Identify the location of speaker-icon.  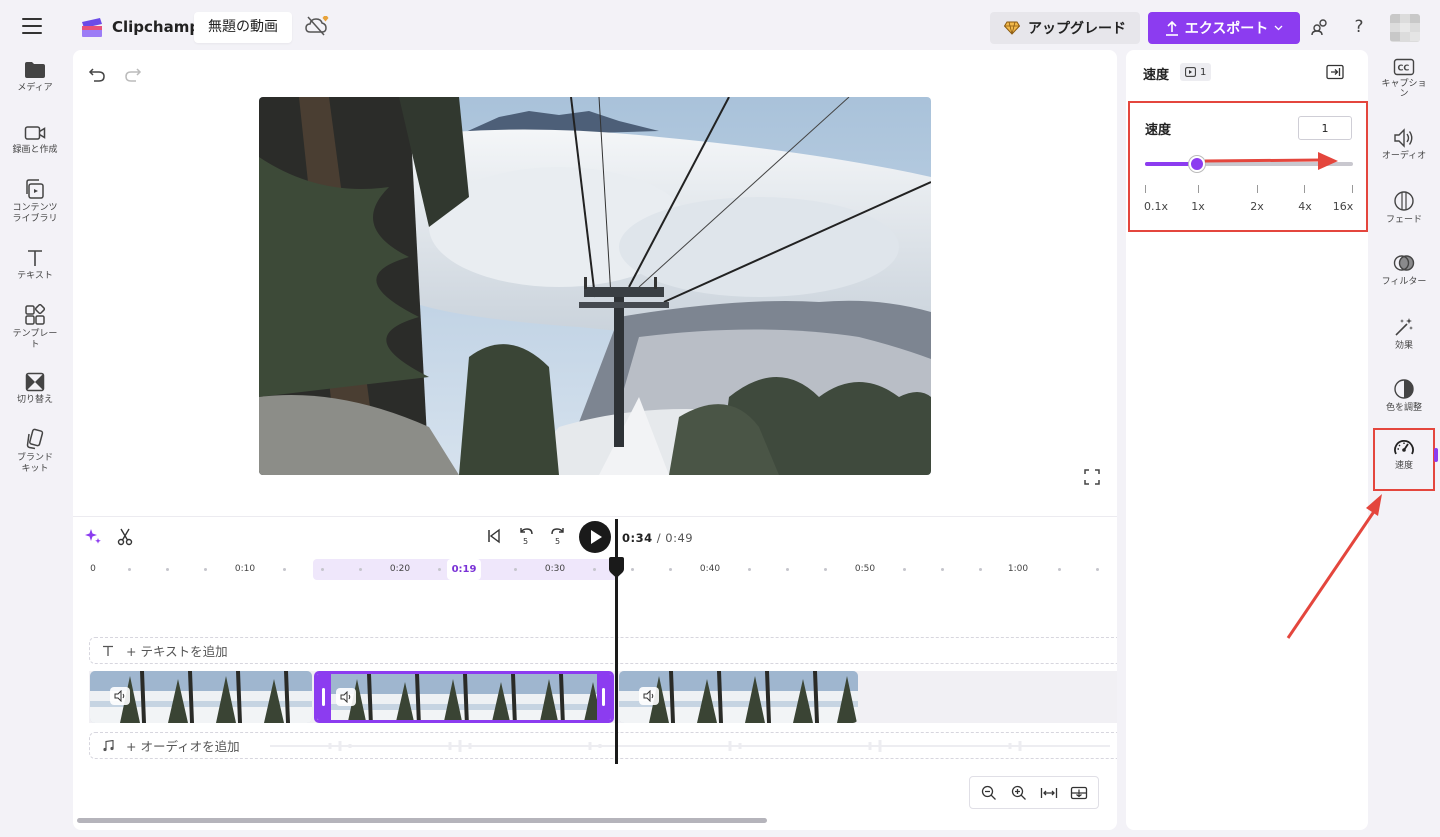
(345, 697).